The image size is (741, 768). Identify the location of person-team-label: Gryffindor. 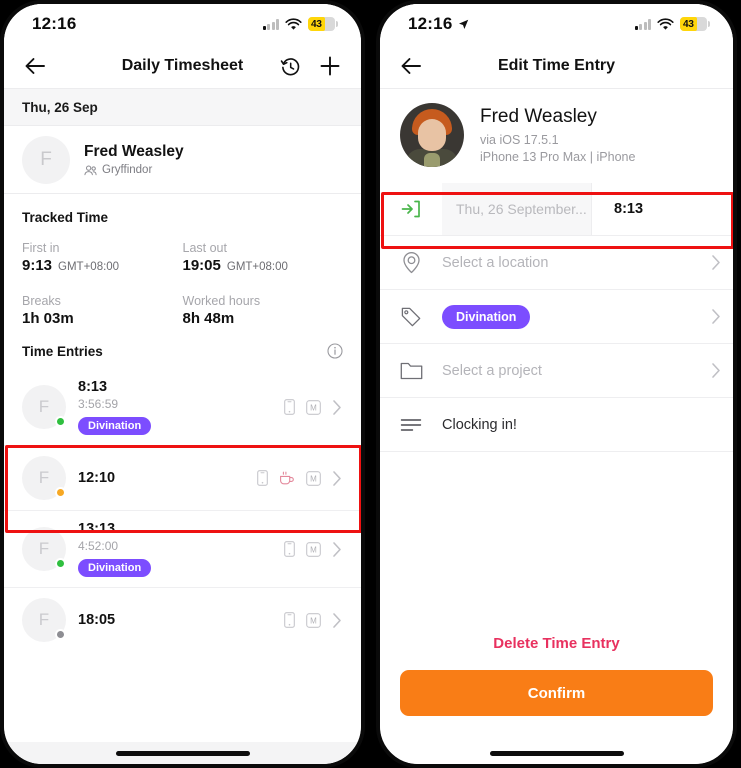
(127, 170).